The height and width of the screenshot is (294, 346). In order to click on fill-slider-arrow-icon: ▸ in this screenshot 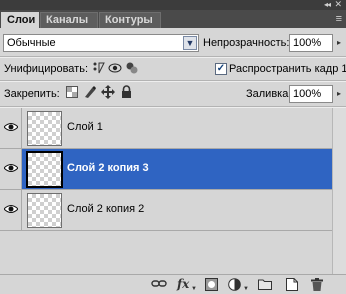, I will do `click(339, 94)`.